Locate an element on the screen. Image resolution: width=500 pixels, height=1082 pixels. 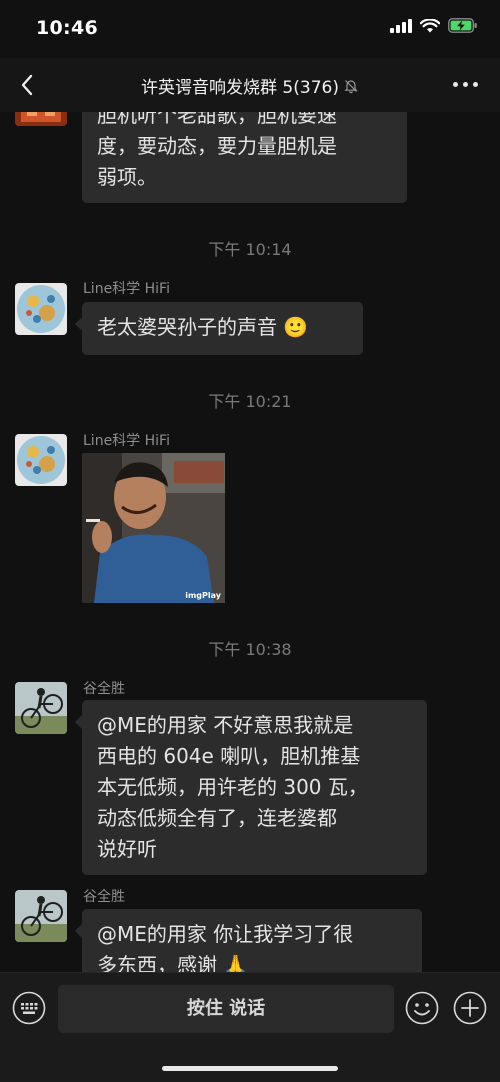
message-bubble: 胆机听个老甜歌，胆机要速 度，要动态，要力量胆机是 弱项。 is located at coordinates (244, 157).